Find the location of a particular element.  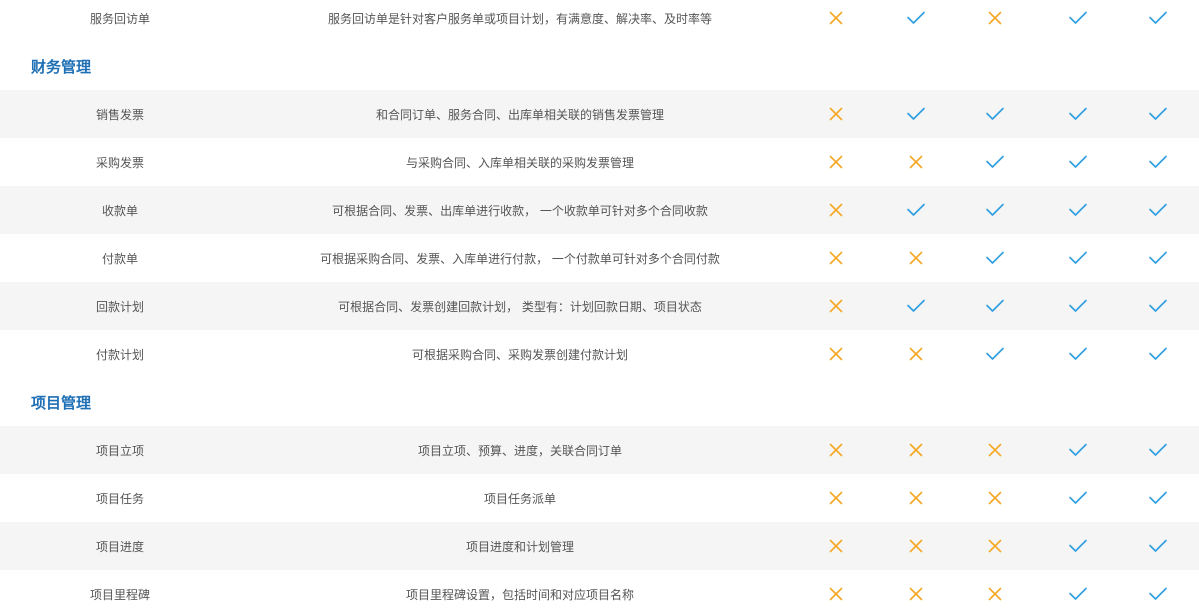

section-title: 项目管理 is located at coordinates (61, 402).